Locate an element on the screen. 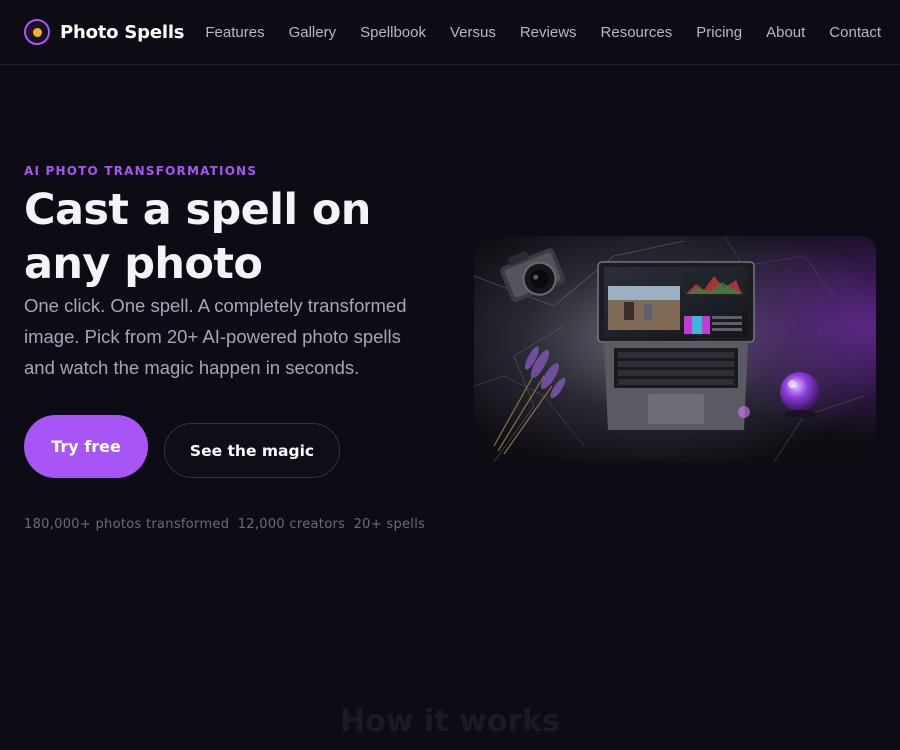 This screenshot has height=750, width=900. nav-link-spellbook: Spellbook is located at coordinates (393, 32).